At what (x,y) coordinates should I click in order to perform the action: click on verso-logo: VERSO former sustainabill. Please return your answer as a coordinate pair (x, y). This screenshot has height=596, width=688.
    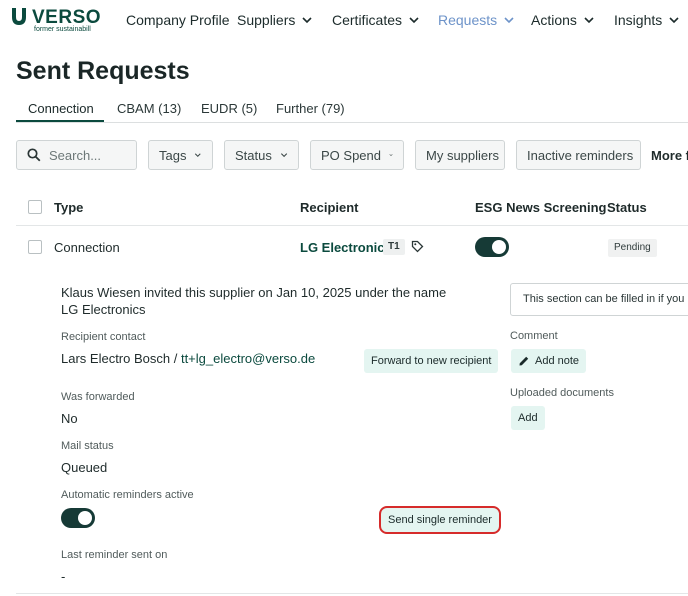
    Looking at the image, I should click on (55, 21).